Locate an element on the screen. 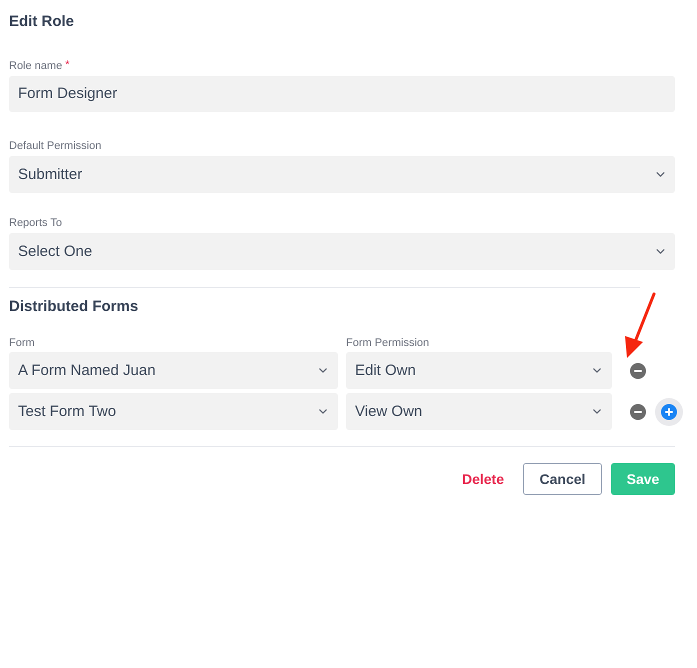 Image resolution: width=697 pixels, height=668 pixels. select-dropdown: A Form Named Juan is located at coordinates (173, 370).